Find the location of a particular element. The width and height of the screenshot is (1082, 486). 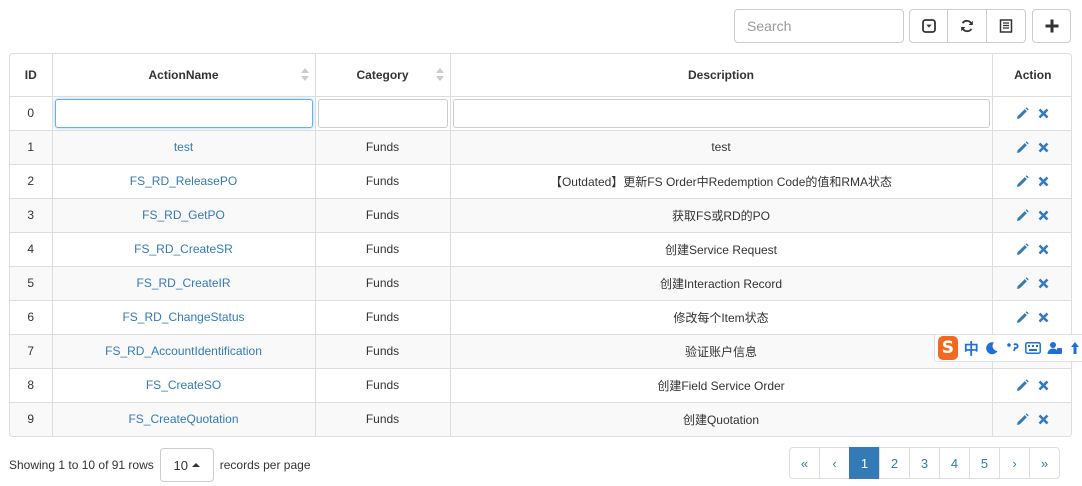

ime-mode-toggle: 中 is located at coordinates (971, 348).